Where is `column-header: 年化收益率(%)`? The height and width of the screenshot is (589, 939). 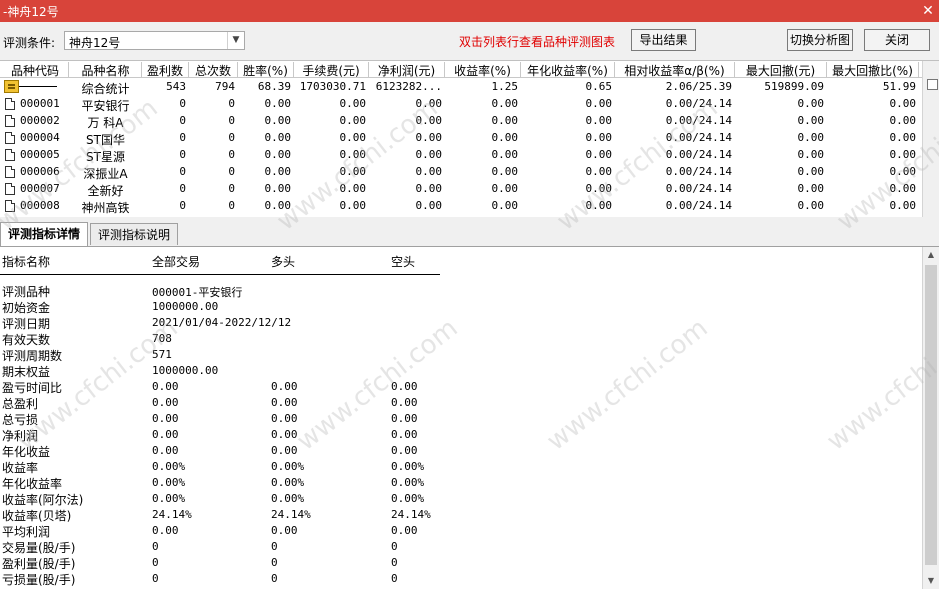
column-header: 年化收益率(%) is located at coordinates (568, 69).